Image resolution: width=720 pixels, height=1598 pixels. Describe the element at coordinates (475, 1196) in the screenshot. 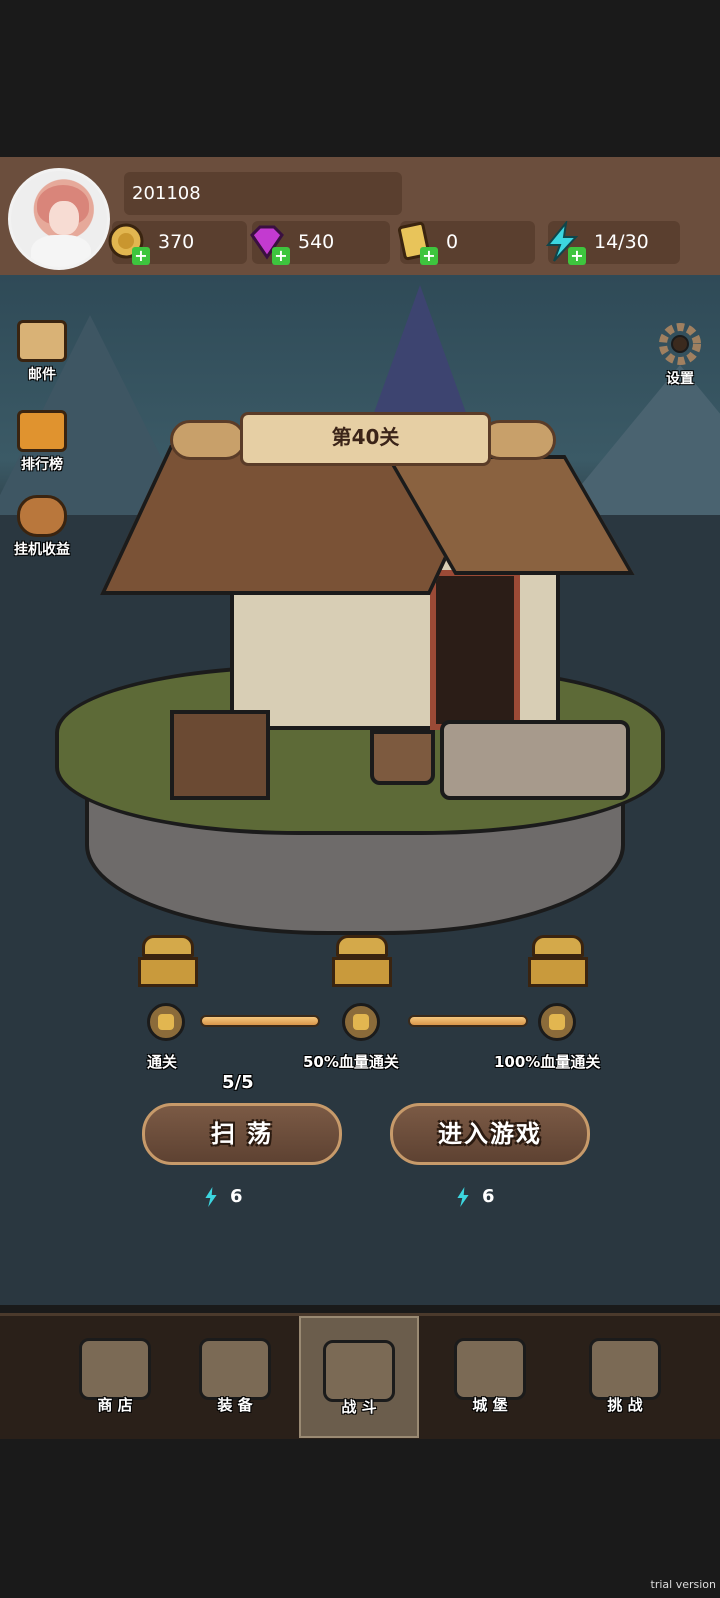

I see `enter-cost: 6` at that location.